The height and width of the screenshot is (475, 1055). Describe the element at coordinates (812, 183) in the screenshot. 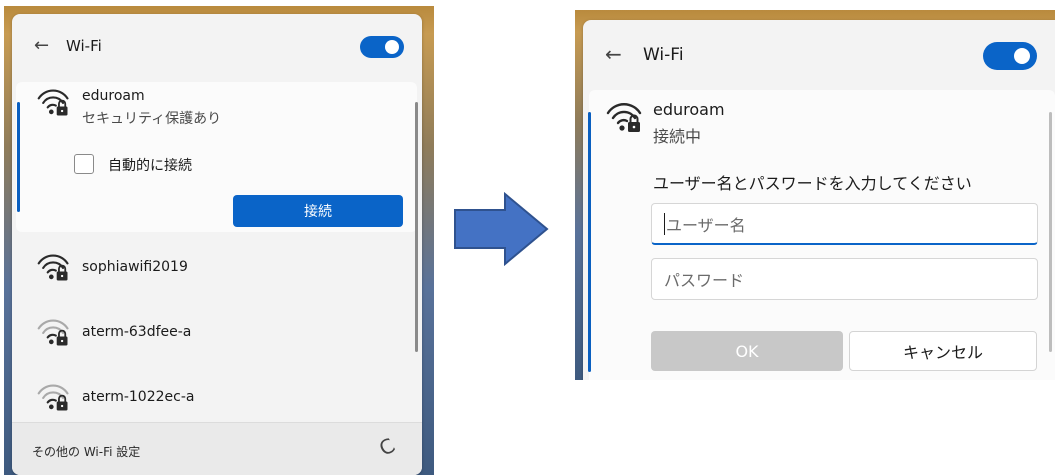

I see `credentials-prompt: ユーザー名とパスワードを入力してください` at that location.